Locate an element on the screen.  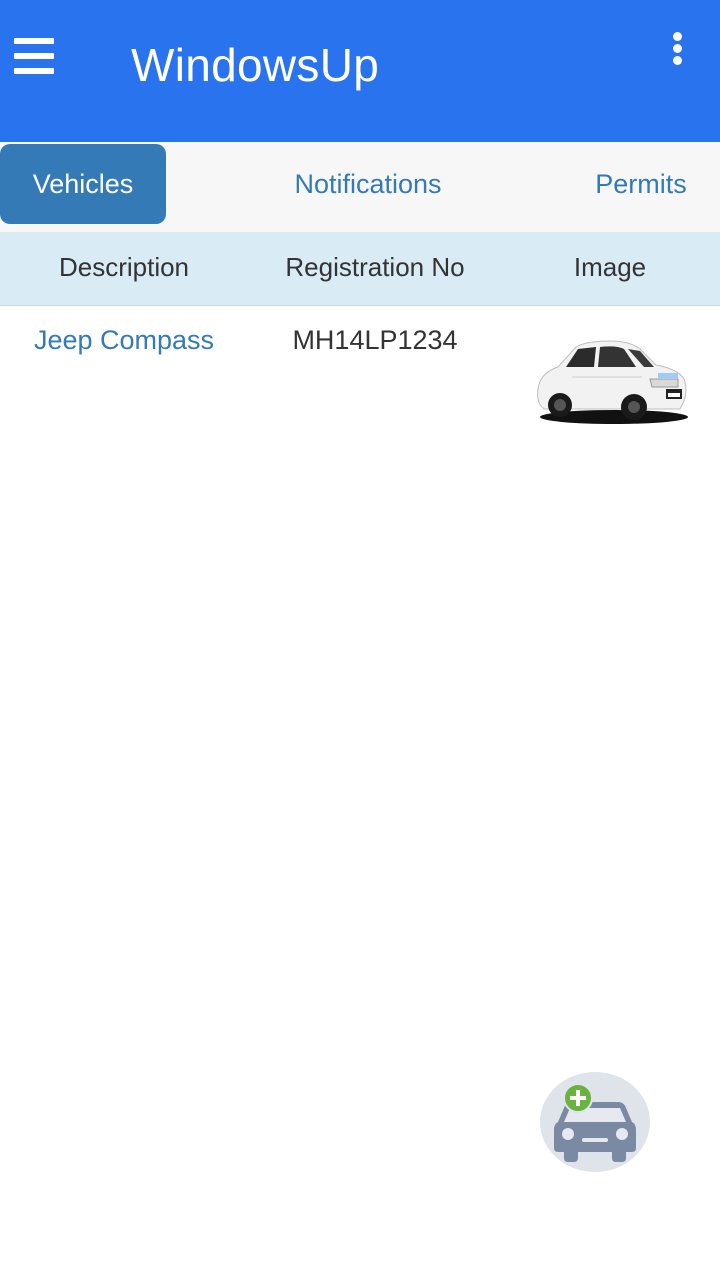
tab-vehicles: Vehicles is located at coordinates (83, 184).